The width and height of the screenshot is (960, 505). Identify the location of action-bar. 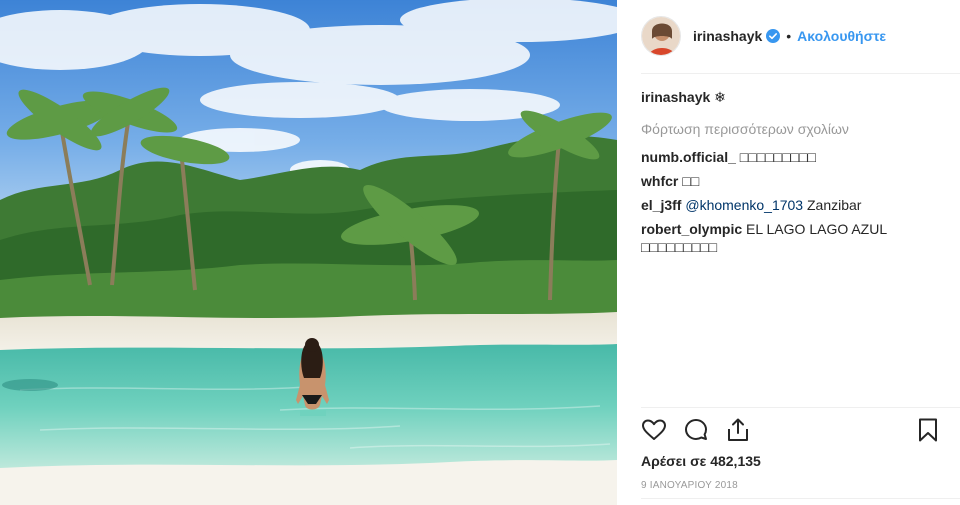
(800, 431).